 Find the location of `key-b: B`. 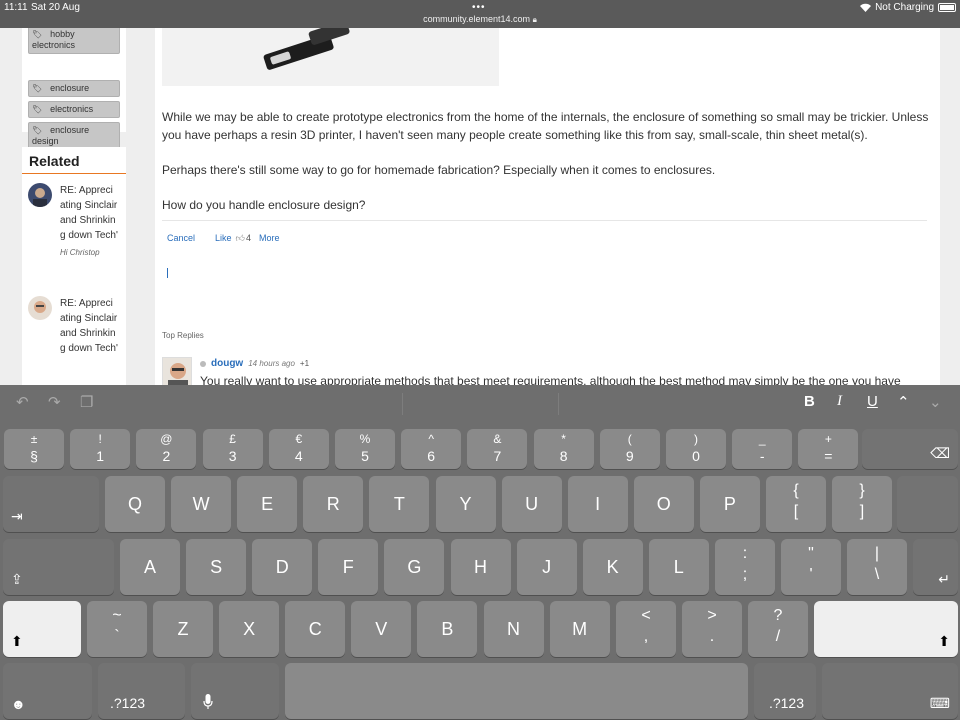

key-b: B is located at coordinates (447, 629).